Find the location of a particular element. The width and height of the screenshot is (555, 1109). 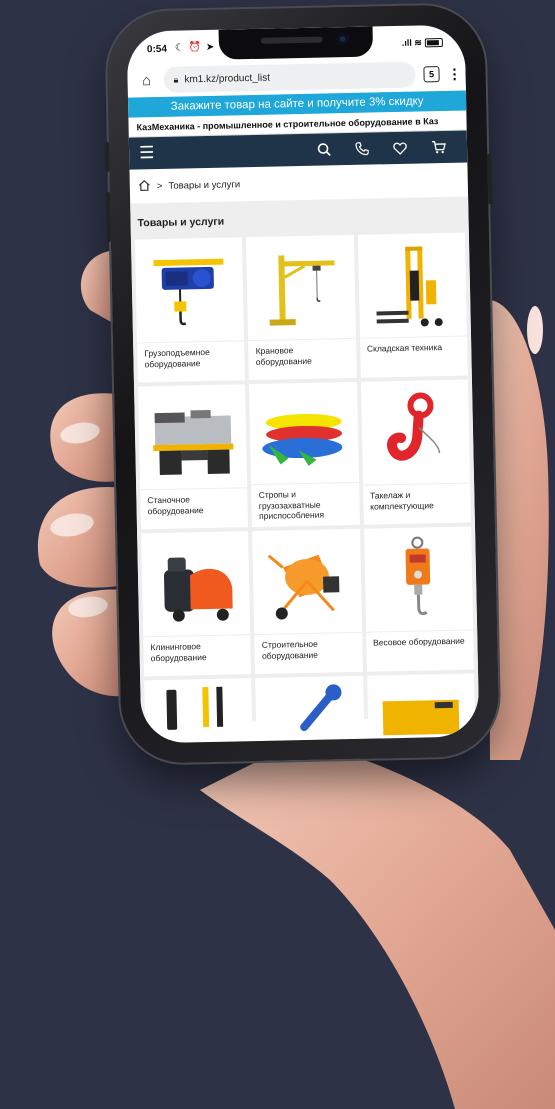

mixer-icon is located at coordinates (307, 582).